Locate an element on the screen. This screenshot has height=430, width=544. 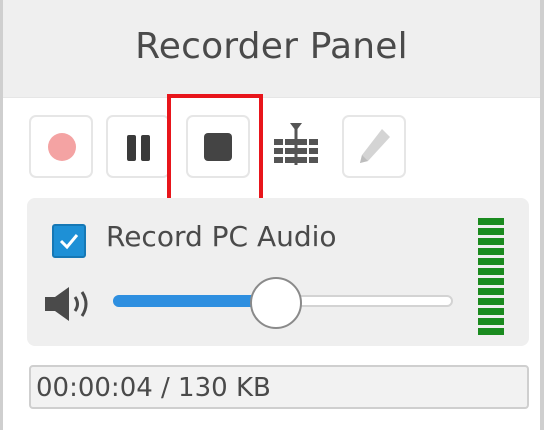
volume-slider-thumb is located at coordinates (276, 303).